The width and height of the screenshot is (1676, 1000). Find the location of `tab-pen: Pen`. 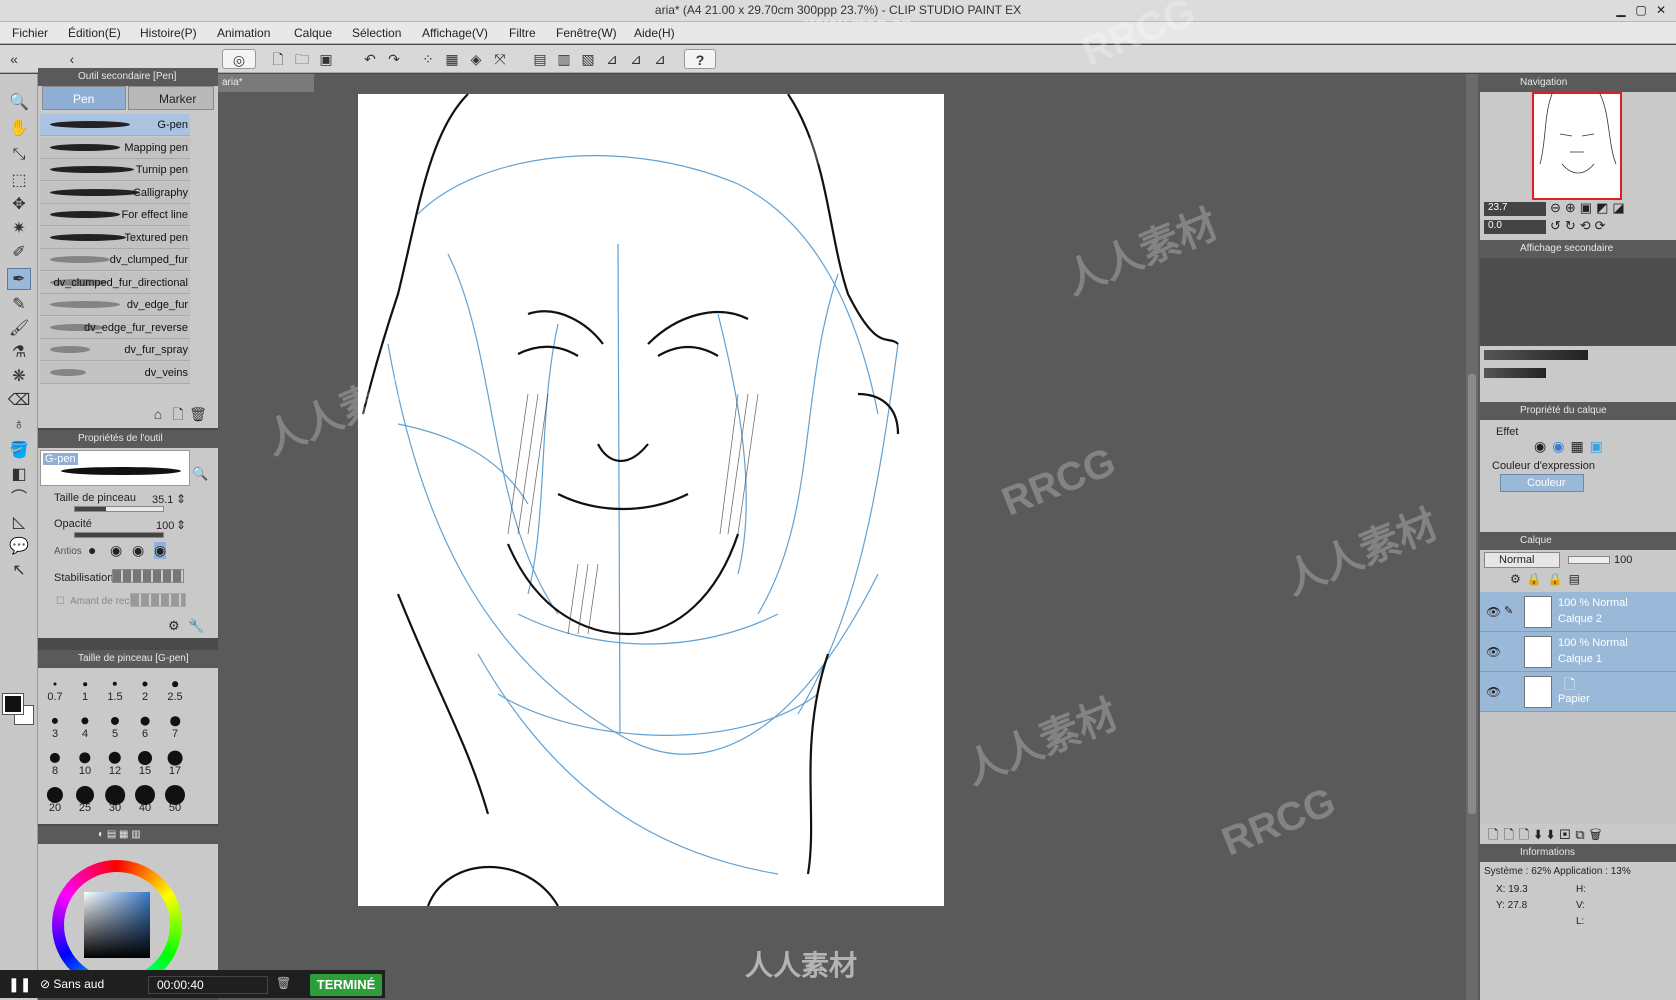

tab-pen: Pen is located at coordinates (84, 98).